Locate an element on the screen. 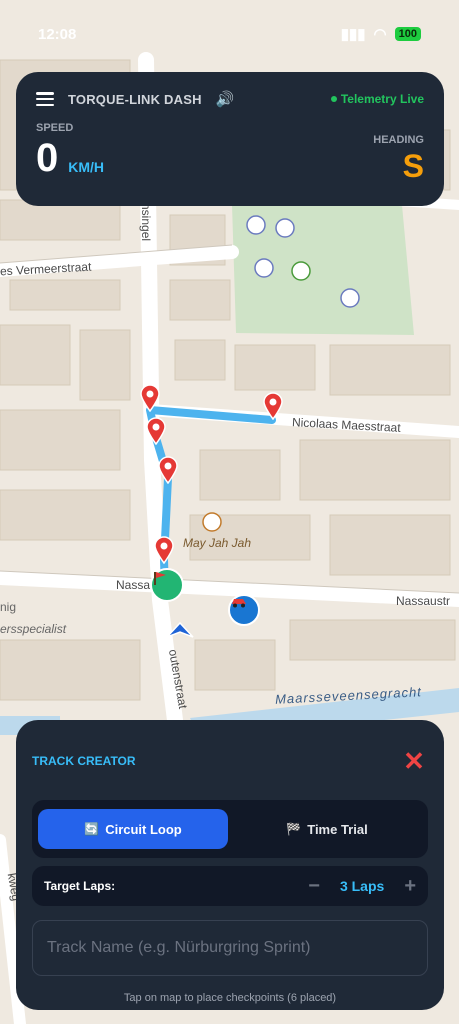 The width and height of the screenshot is (459, 1024). street-label: ersspecialist is located at coordinates (33, 629).